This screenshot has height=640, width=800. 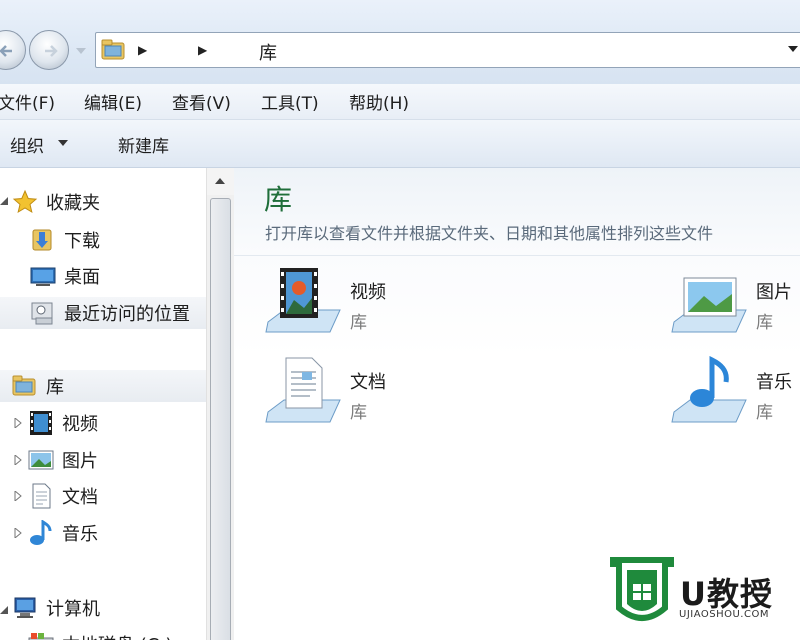 I want to click on nav-libraries: 库, so click(x=103, y=386).